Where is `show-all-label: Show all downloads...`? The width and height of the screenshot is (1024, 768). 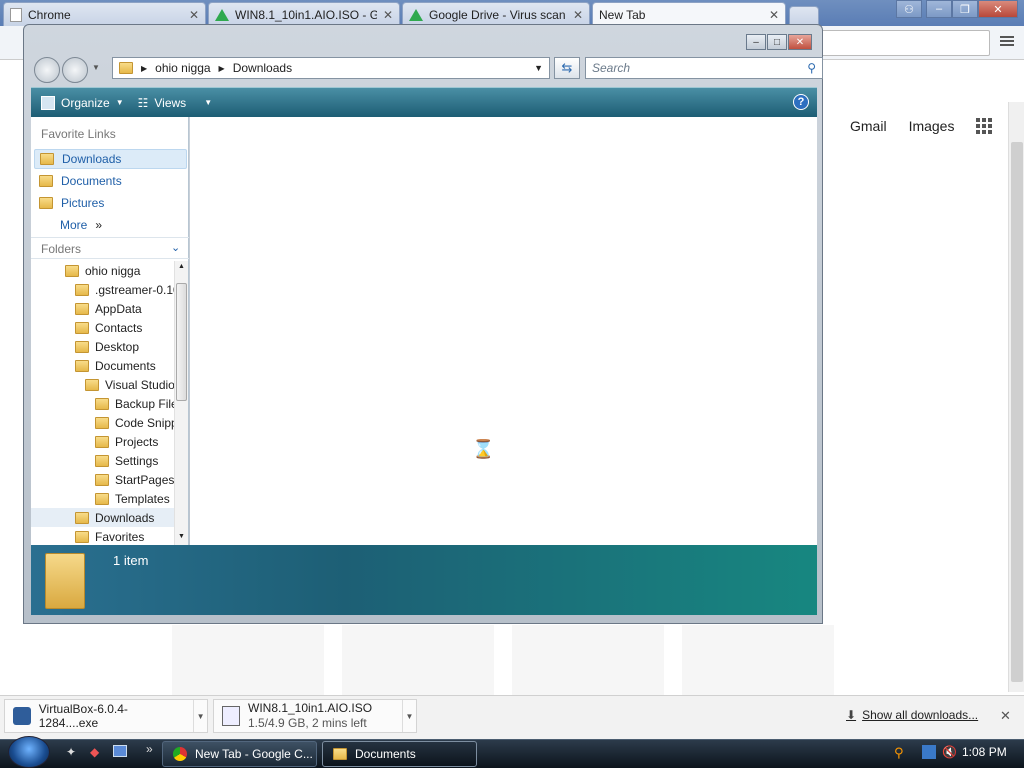 show-all-label: Show all downloads... is located at coordinates (920, 715).